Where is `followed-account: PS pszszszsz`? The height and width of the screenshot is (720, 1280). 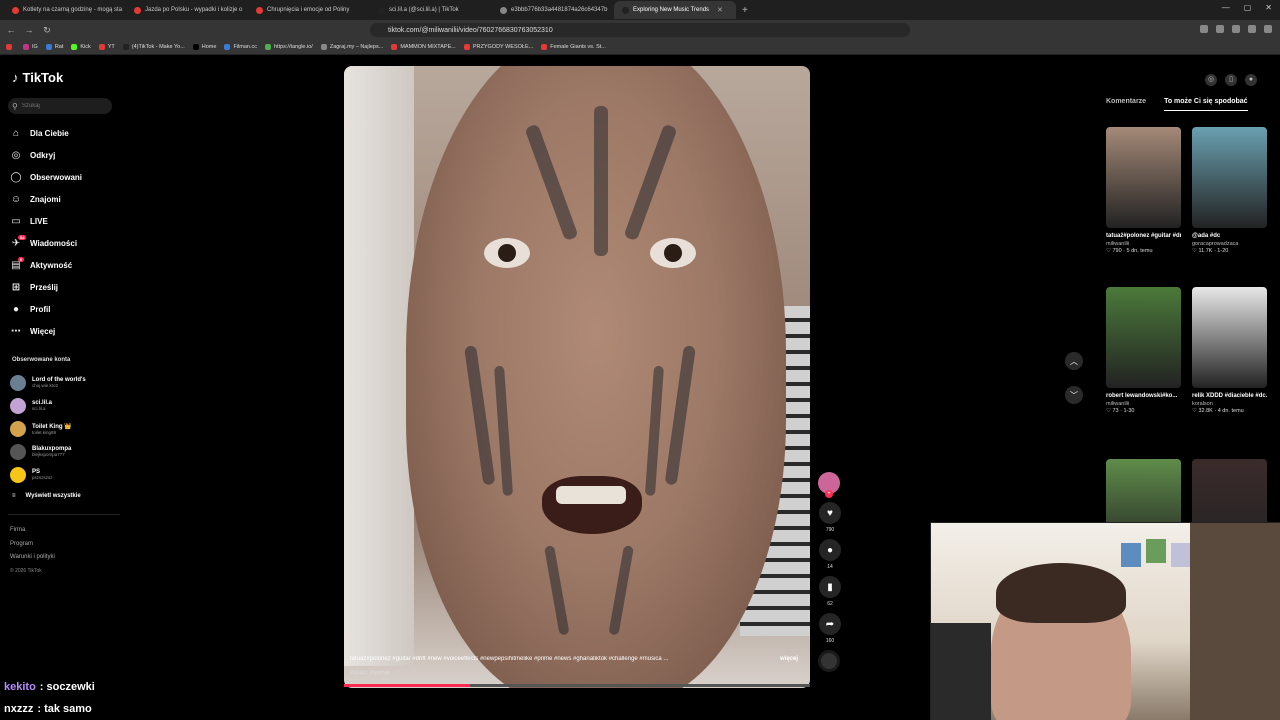 followed-account: PS pszszszsz is located at coordinates (65, 474).